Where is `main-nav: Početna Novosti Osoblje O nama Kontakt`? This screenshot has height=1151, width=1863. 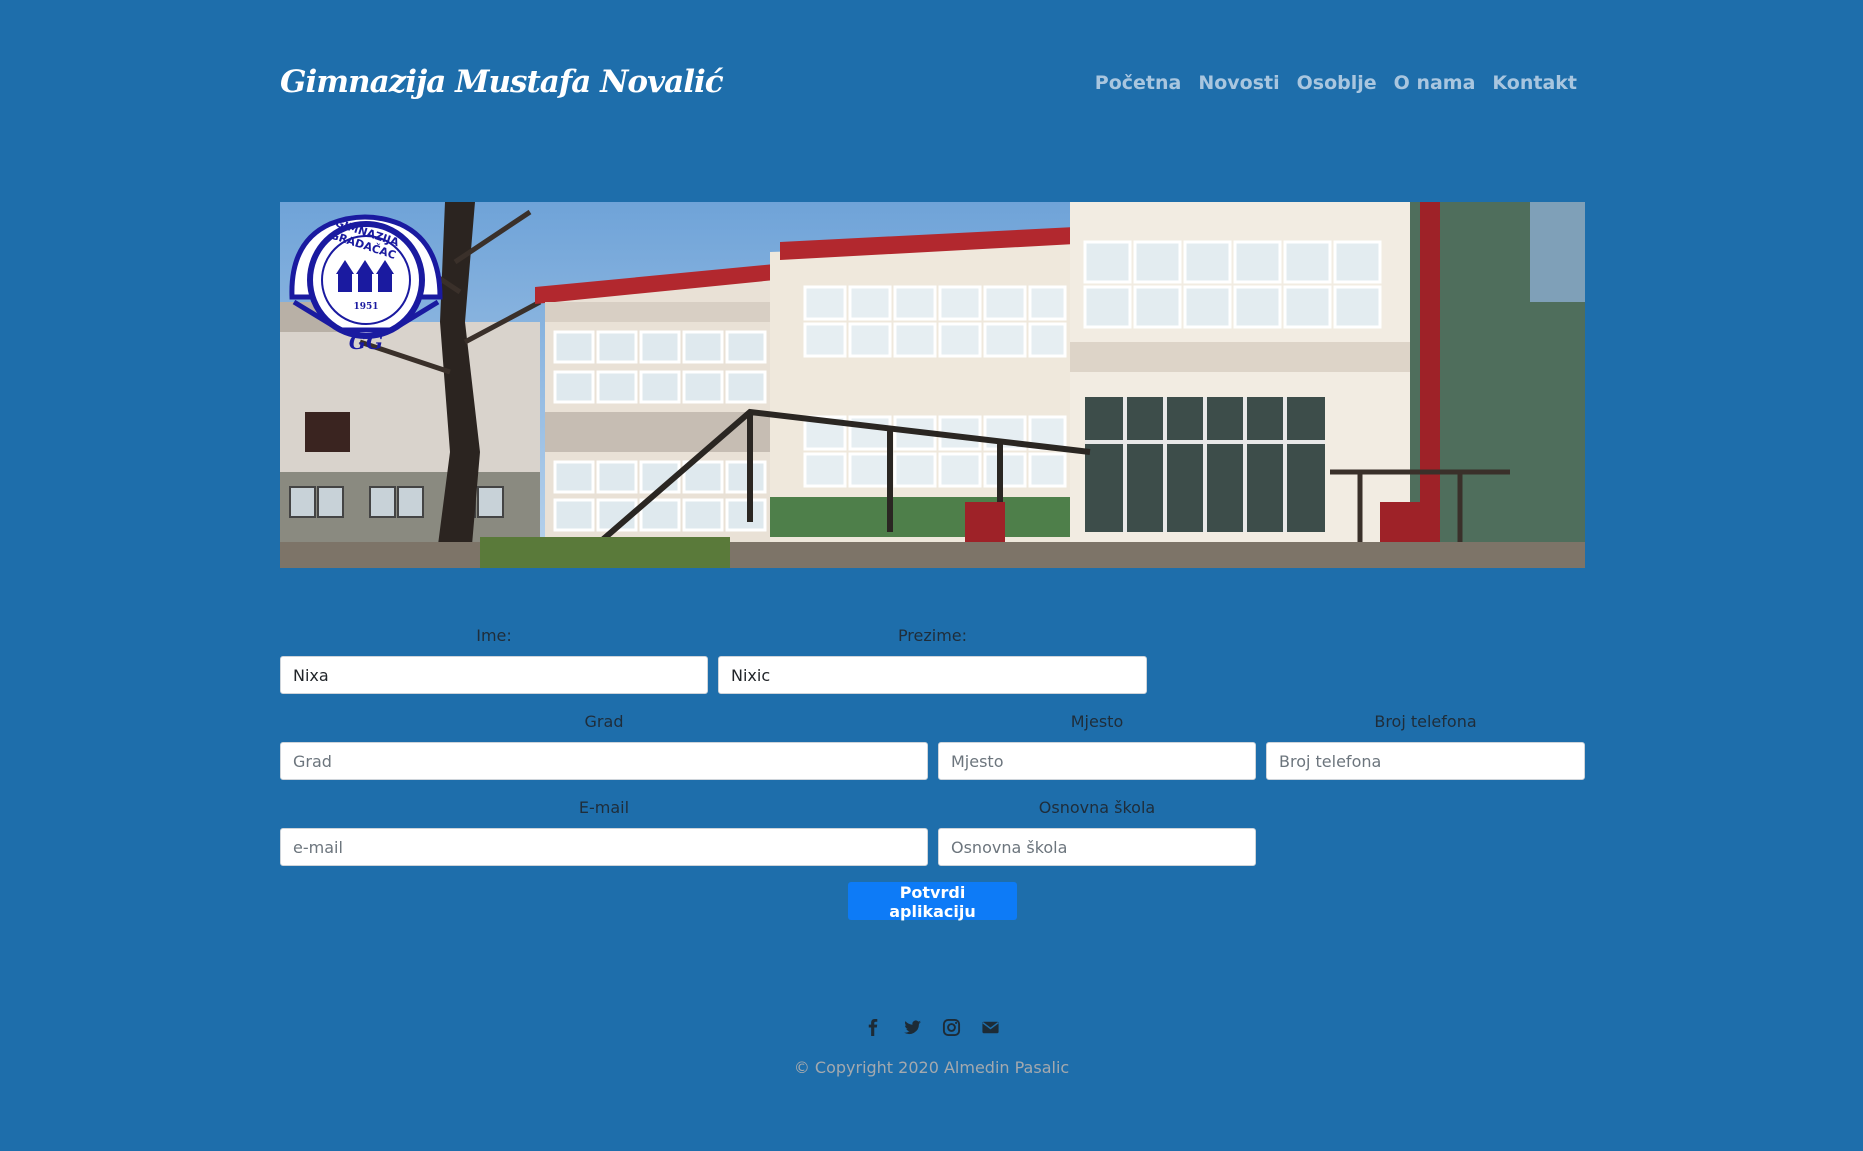
main-nav: Početna Novosti Osoblje O nama Kontakt is located at coordinates (1336, 83).